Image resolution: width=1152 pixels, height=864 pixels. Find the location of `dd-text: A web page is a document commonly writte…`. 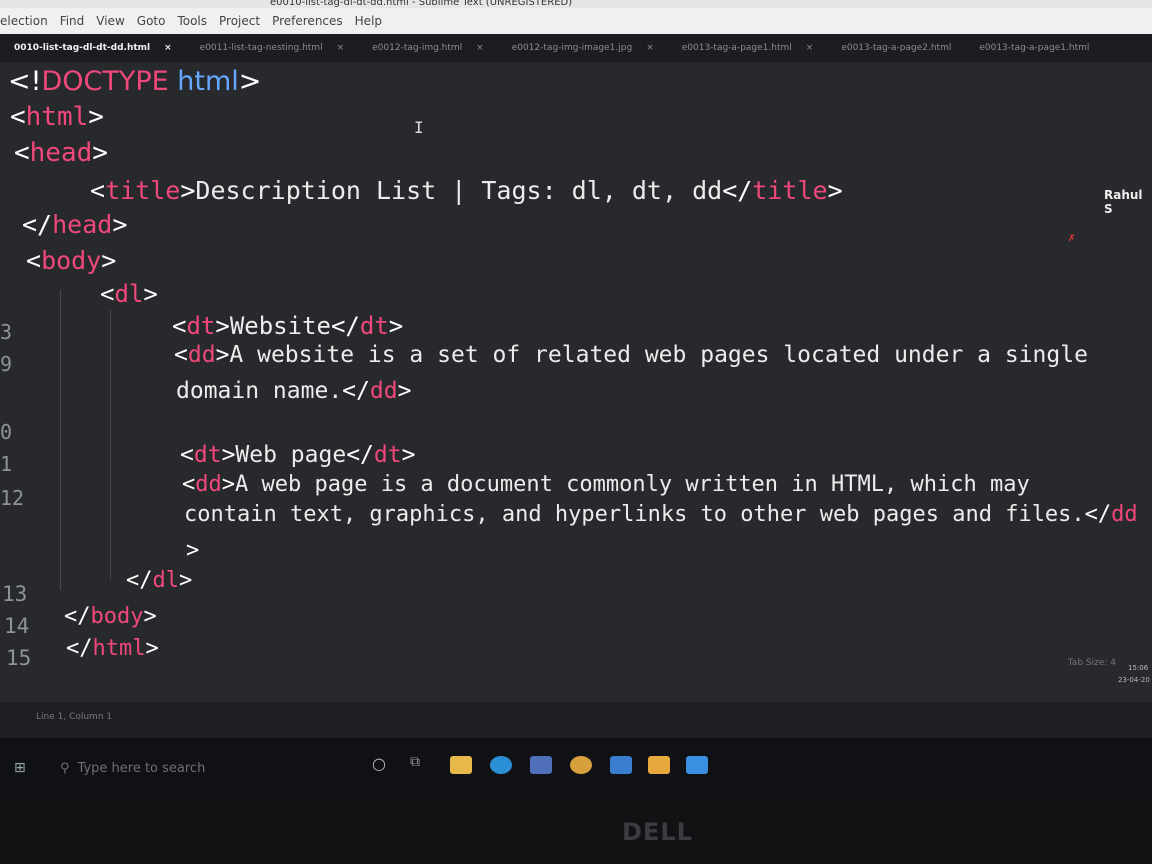

dd-text: A web page is a document commonly writte… is located at coordinates (632, 484).